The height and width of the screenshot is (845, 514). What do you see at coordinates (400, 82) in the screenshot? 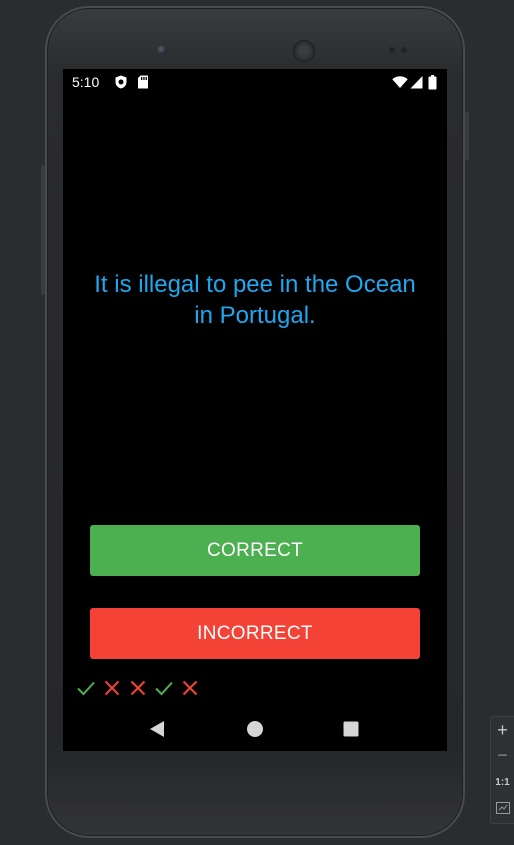
I see `wifi-icon` at bounding box center [400, 82].